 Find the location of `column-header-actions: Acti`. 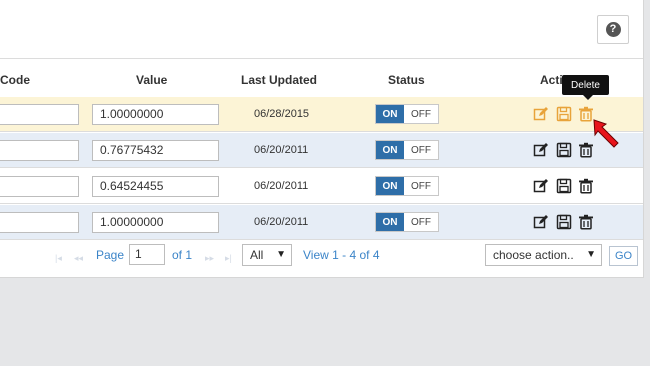

column-header-actions: Acti is located at coordinates (551, 80).